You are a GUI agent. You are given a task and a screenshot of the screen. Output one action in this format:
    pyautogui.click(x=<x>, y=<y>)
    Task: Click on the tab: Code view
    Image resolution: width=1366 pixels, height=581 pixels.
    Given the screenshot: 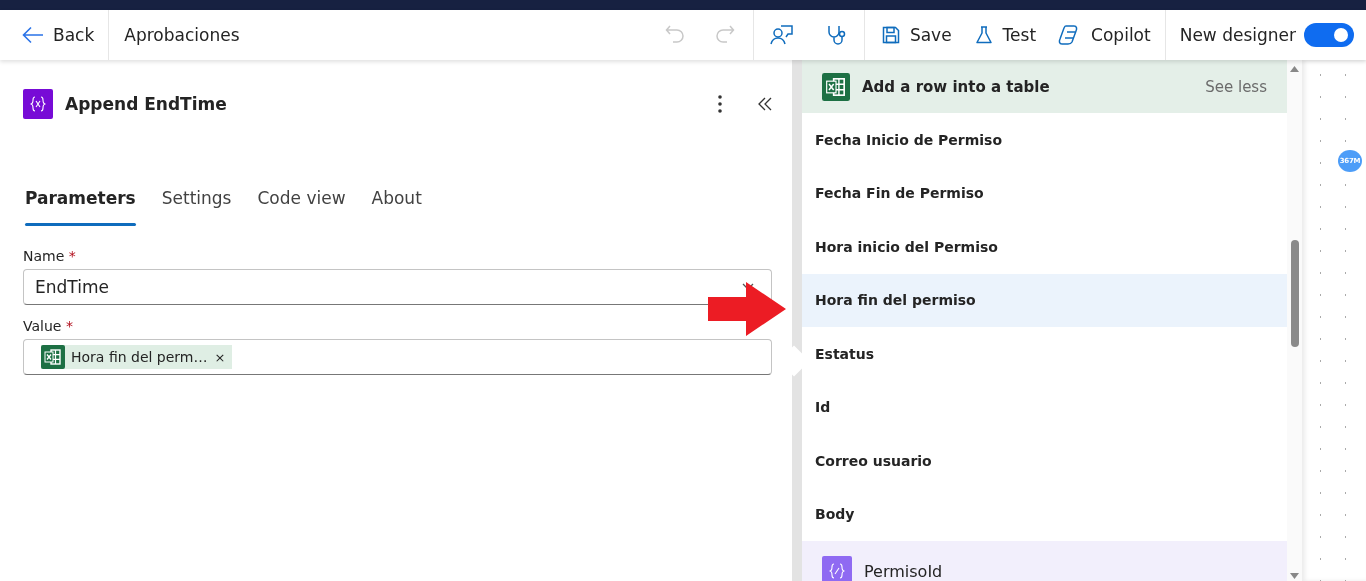 What is the action you would take?
    pyautogui.click(x=301, y=207)
    